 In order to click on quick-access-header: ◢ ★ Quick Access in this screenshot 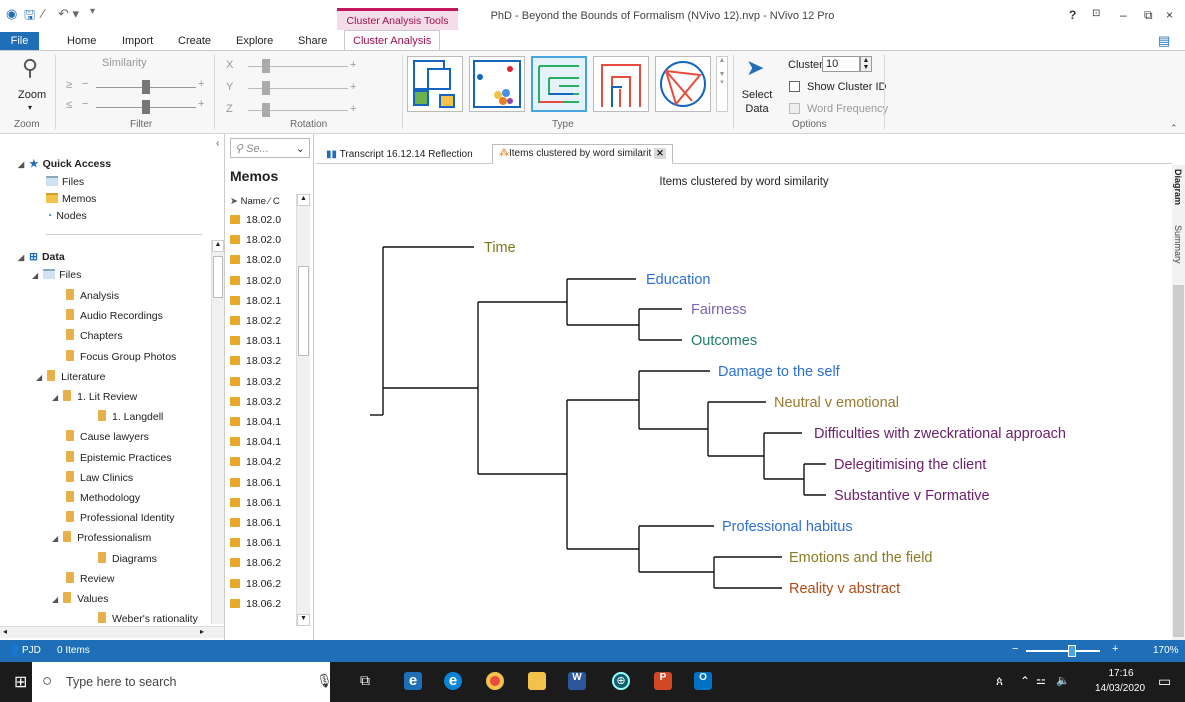, I will do `click(64, 164)`.